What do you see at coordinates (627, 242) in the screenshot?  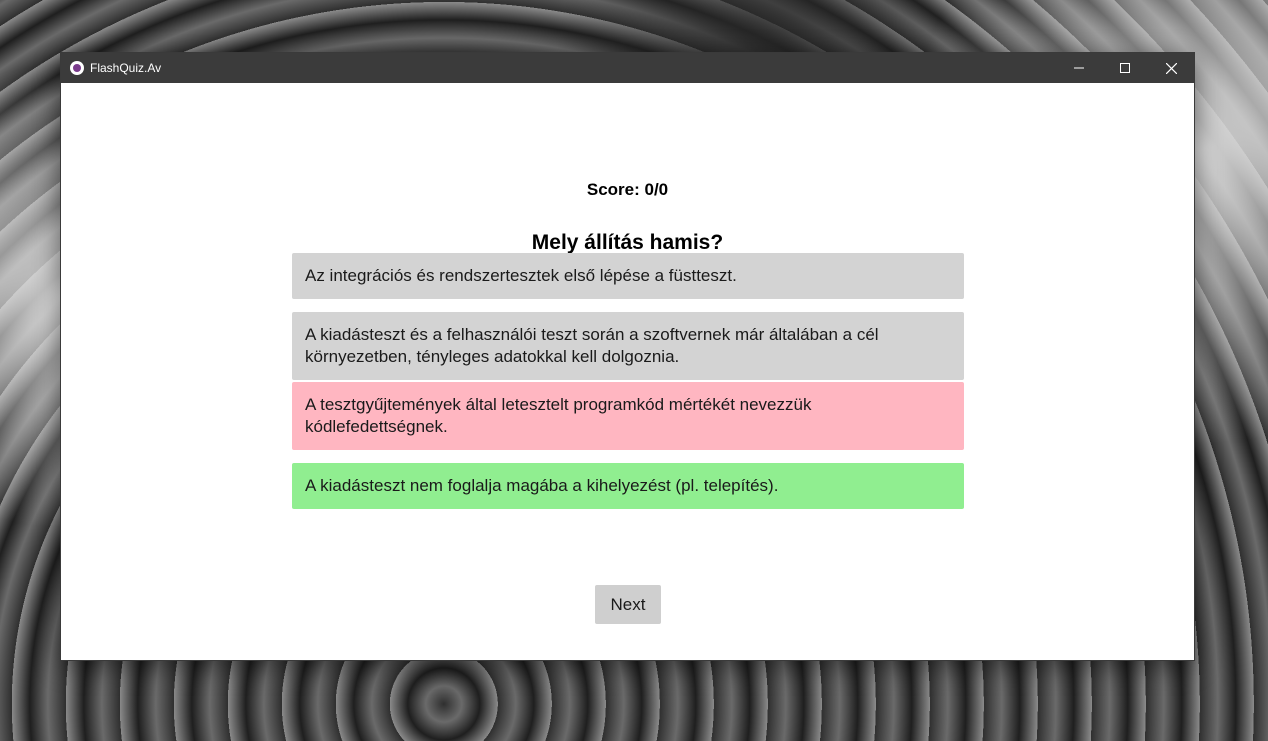 I see `question-text: Mely állítás hamis?` at bounding box center [627, 242].